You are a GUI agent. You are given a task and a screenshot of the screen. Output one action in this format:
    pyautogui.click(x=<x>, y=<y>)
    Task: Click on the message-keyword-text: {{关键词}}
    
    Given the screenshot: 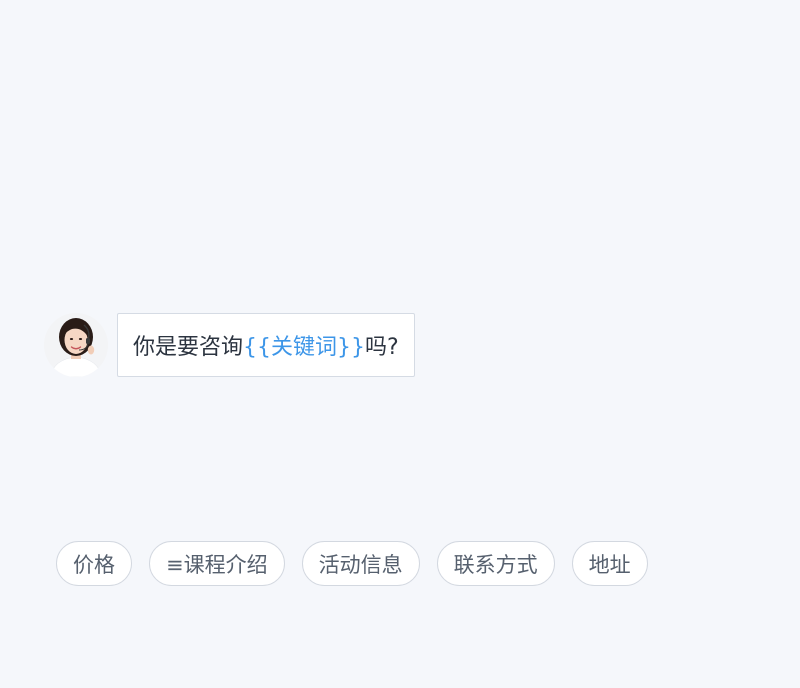 What is the action you would take?
    pyautogui.click(x=304, y=347)
    